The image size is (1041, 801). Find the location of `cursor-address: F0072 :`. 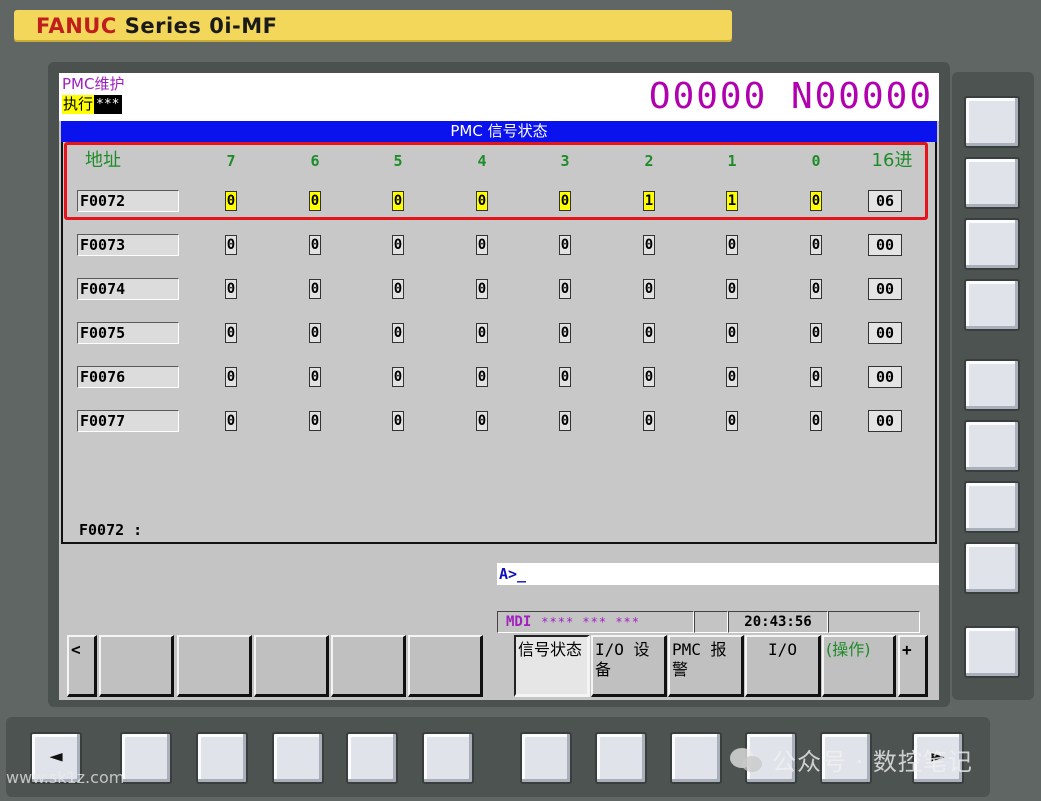

cursor-address: F0072 : is located at coordinates (111, 530).